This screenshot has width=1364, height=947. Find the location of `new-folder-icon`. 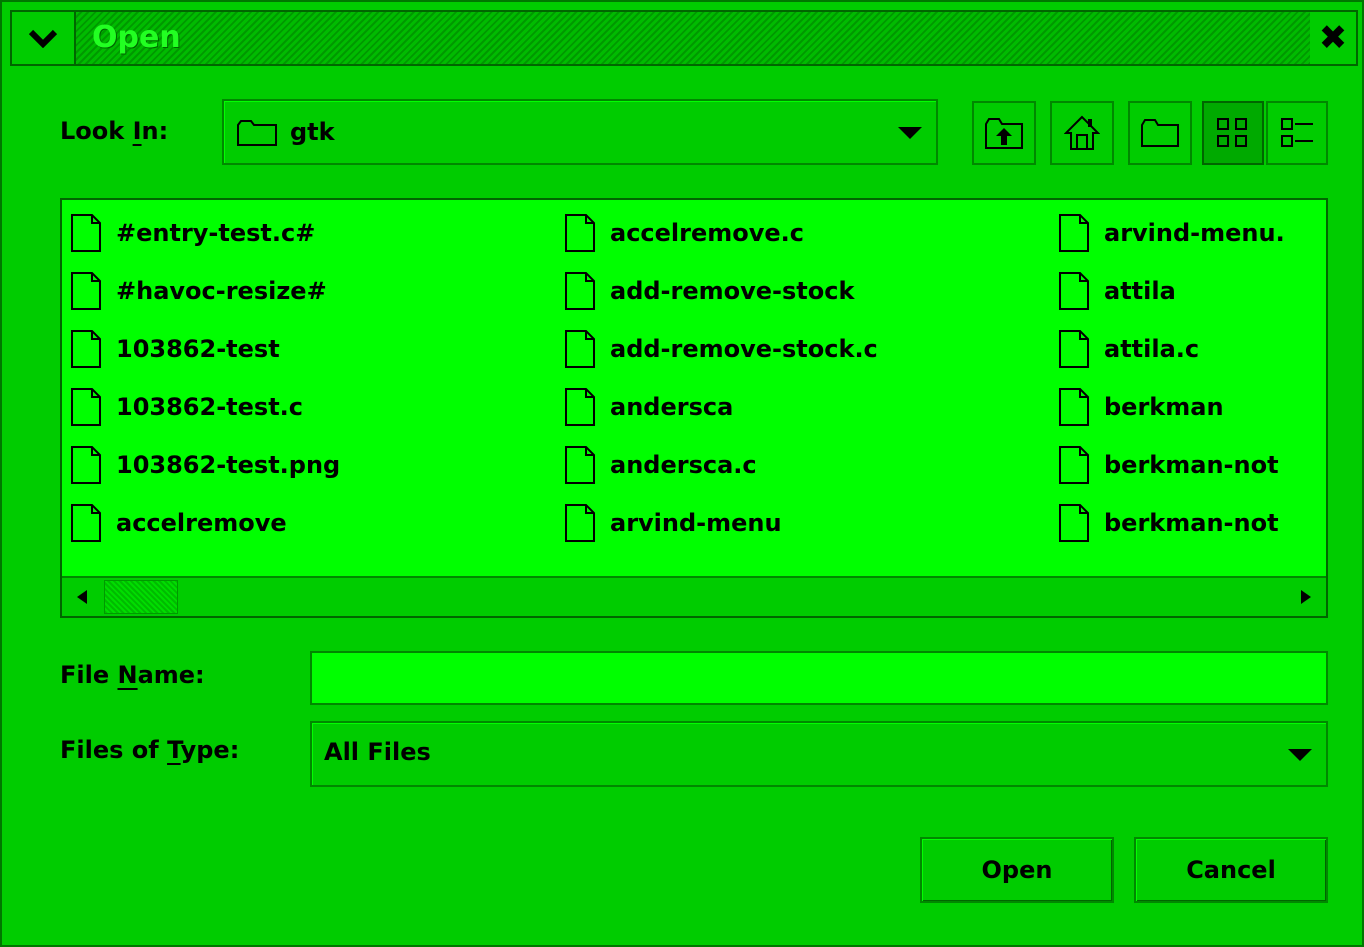

new-folder-icon is located at coordinates (1160, 133).